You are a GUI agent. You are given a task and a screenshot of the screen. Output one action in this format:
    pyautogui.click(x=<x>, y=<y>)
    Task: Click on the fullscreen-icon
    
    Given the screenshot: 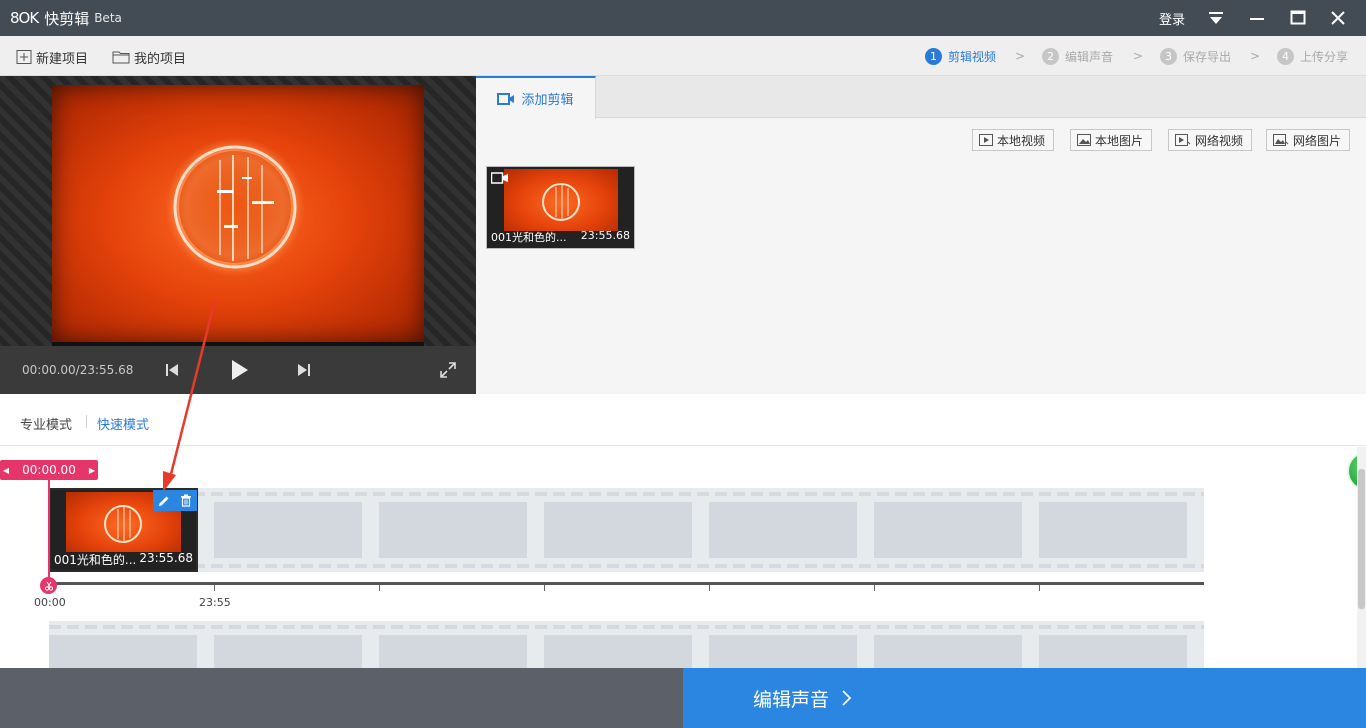 What is the action you would take?
    pyautogui.click(x=448, y=370)
    